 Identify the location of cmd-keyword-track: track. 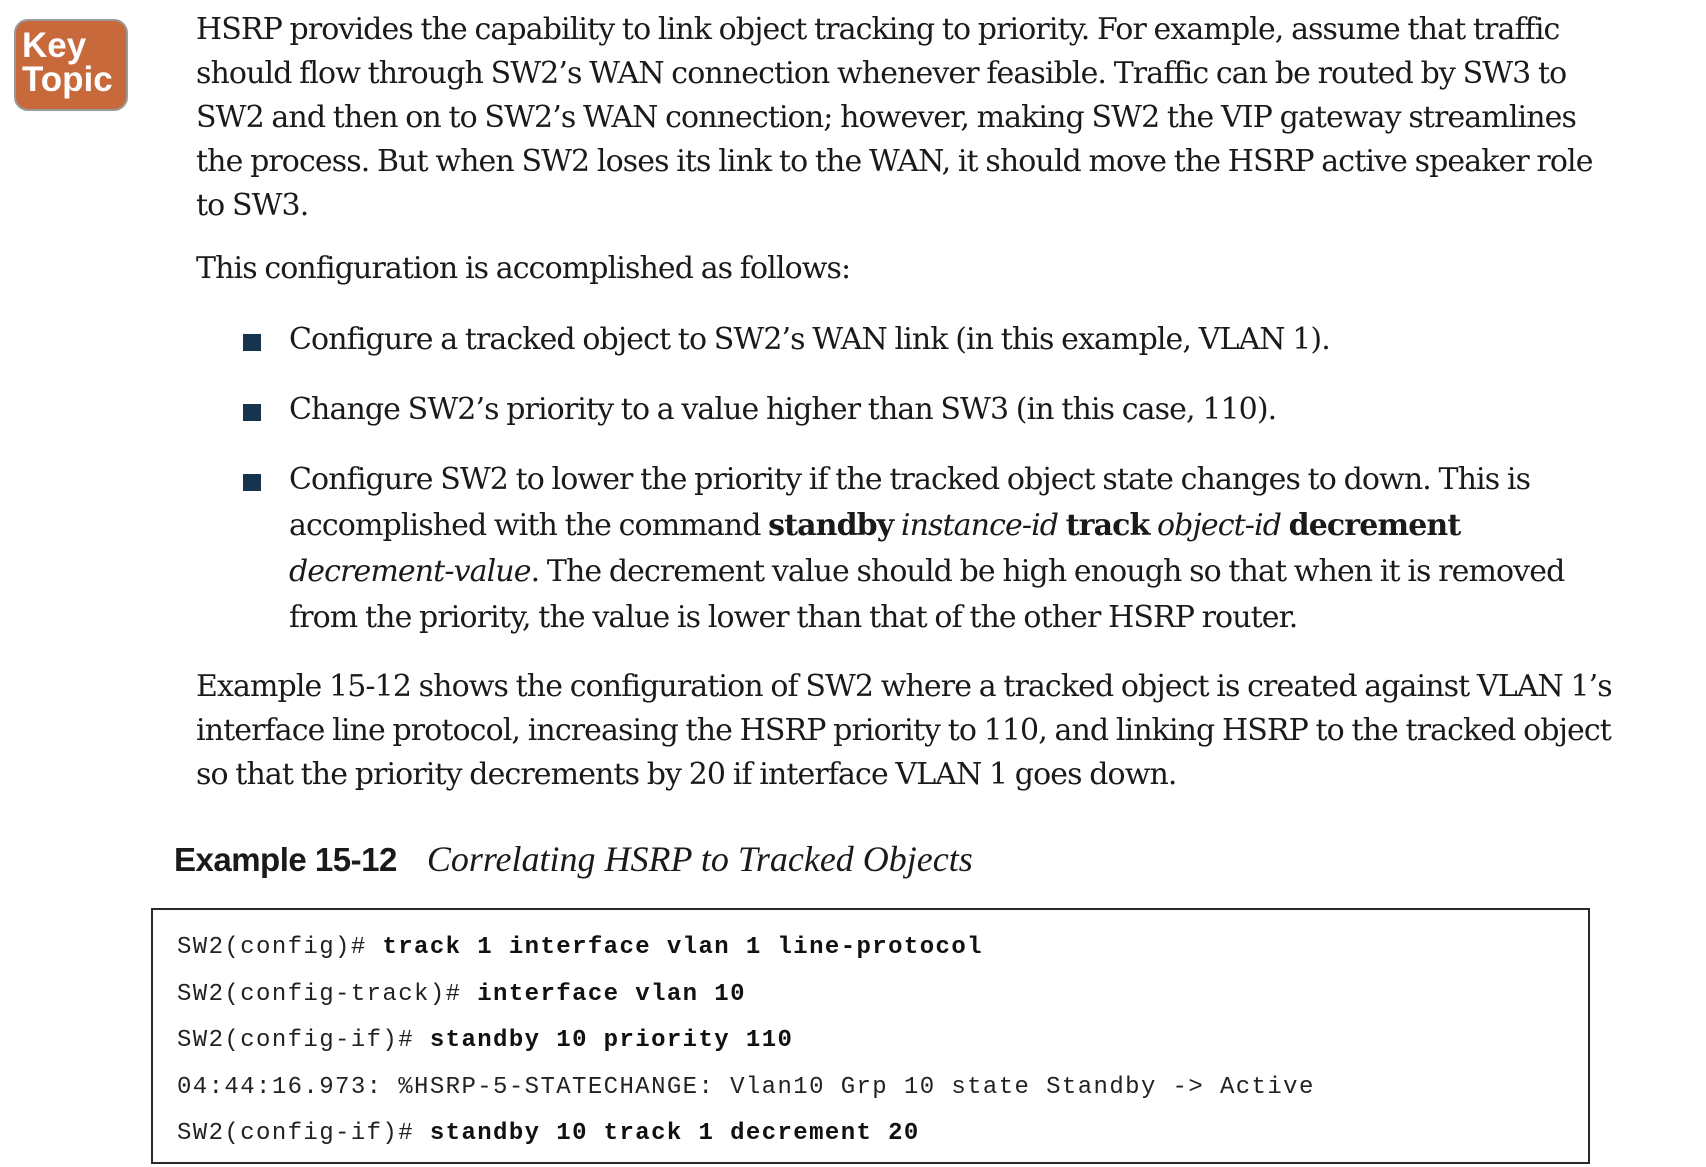
(1108, 525).